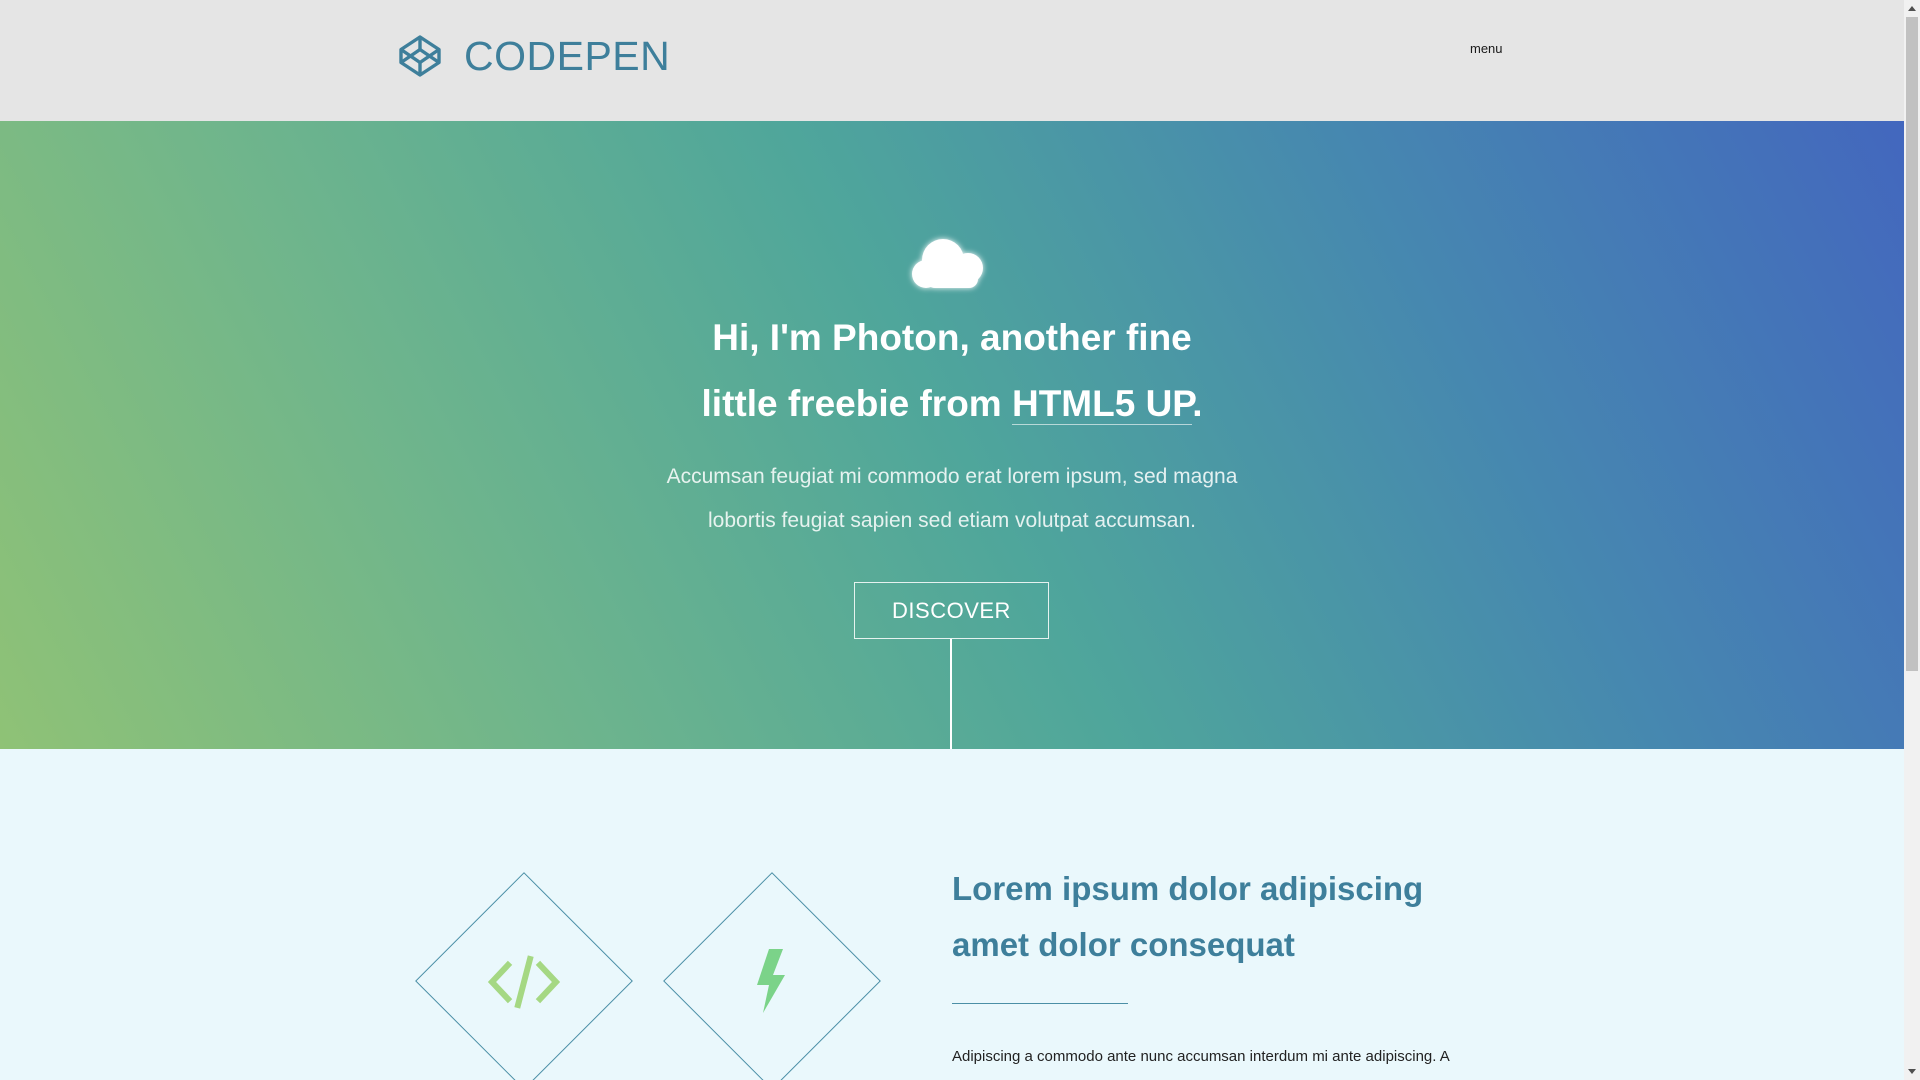 This screenshot has width=1920, height=1080. What do you see at coordinates (1102, 404) in the screenshot?
I see `html5up-link: HTML5 UP` at bounding box center [1102, 404].